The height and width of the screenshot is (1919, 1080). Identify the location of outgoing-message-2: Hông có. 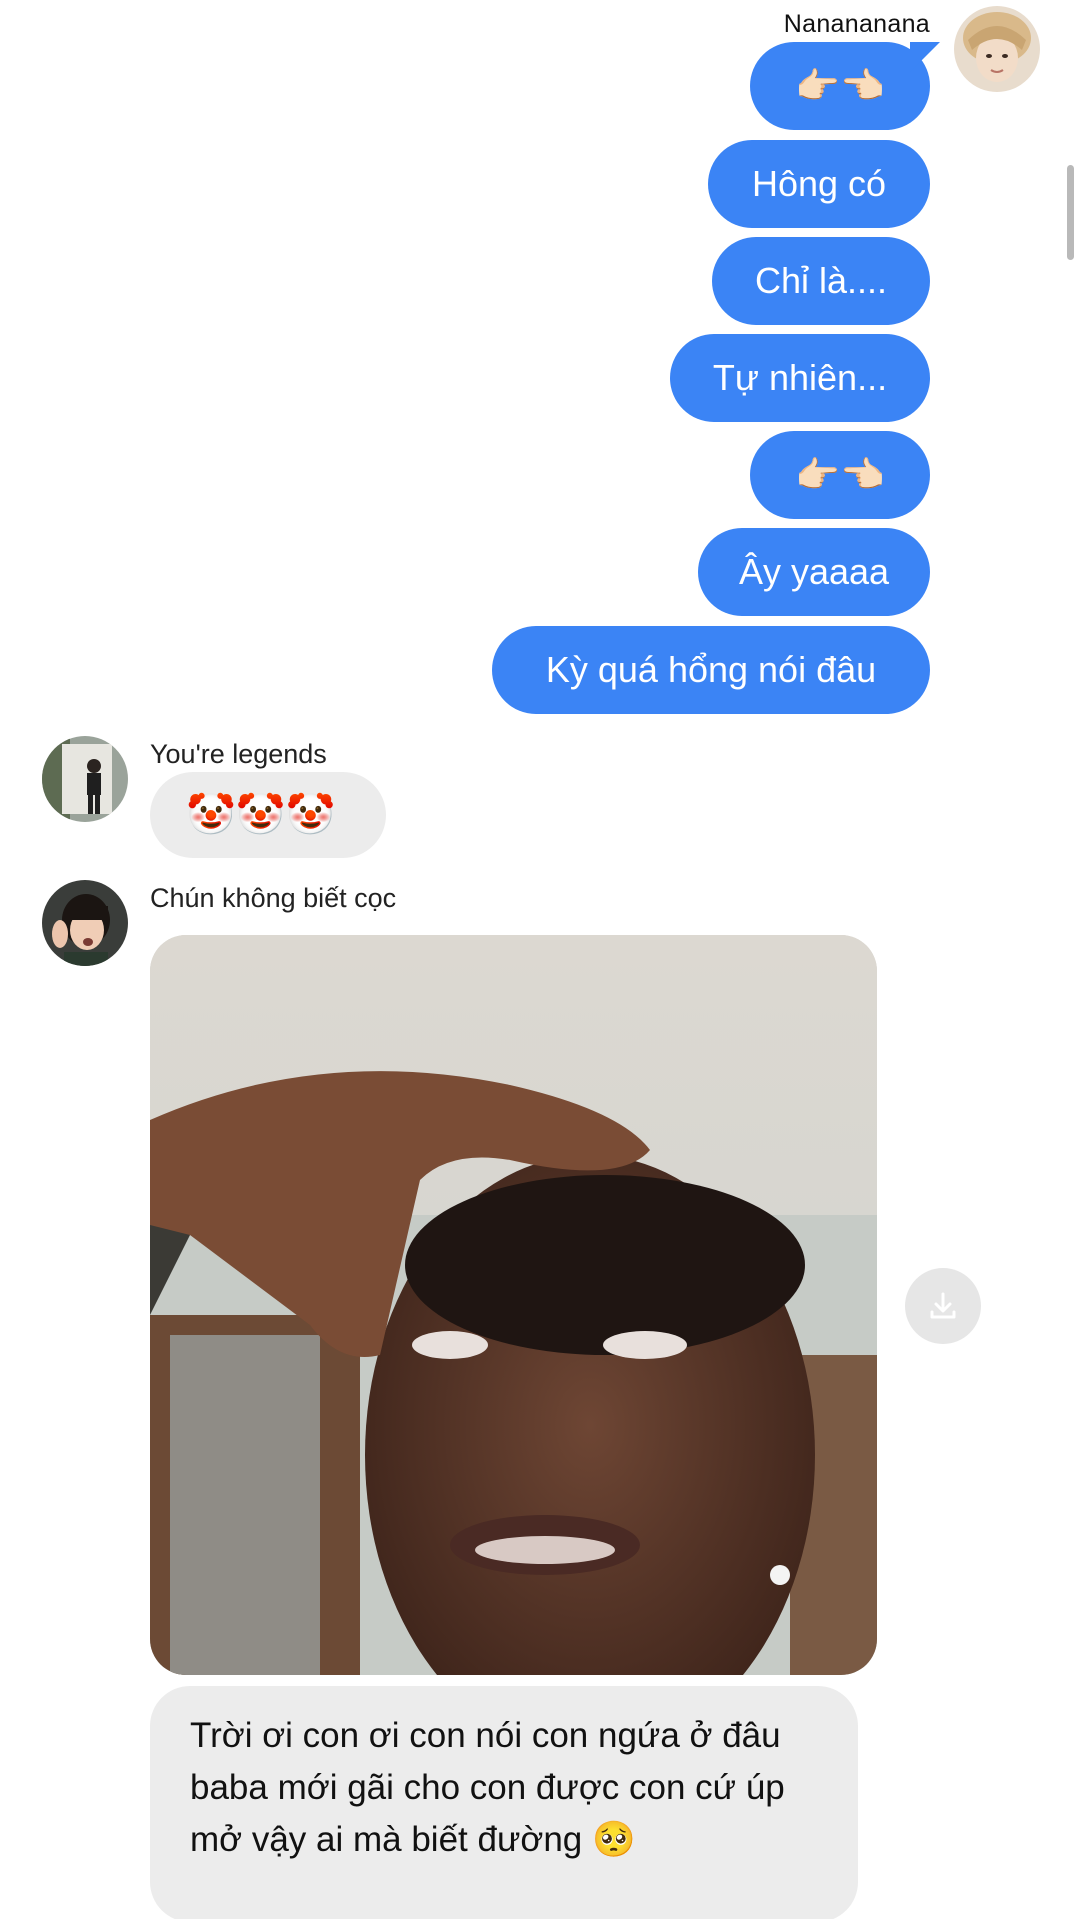
(819, 184).